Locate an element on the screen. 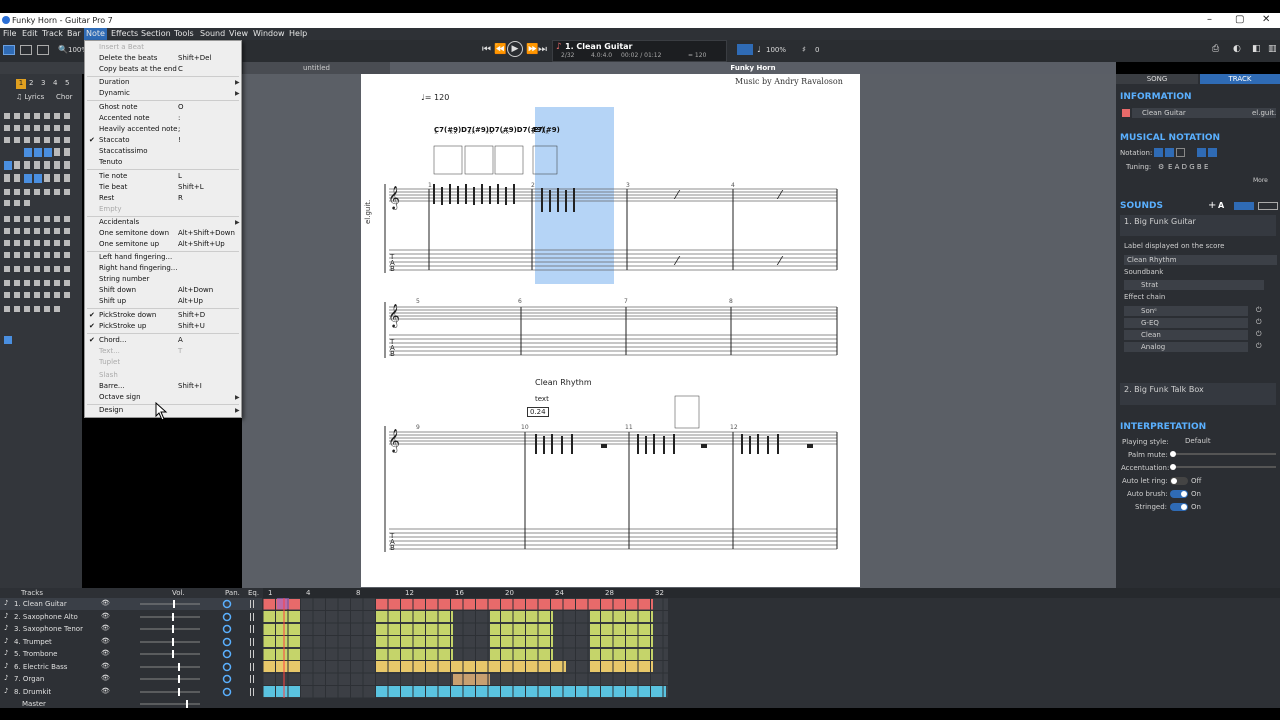 This screenshot has height=720, width=1280. menu-window: Window is located at coordinates (269, 33).